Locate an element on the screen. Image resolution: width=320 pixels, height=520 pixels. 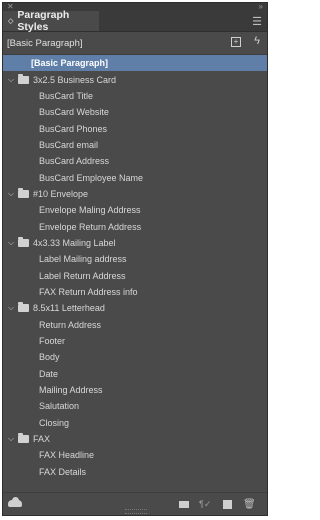
style-group-envelope: ⌵ #10 Envelope is located at coordinates (135, 194).